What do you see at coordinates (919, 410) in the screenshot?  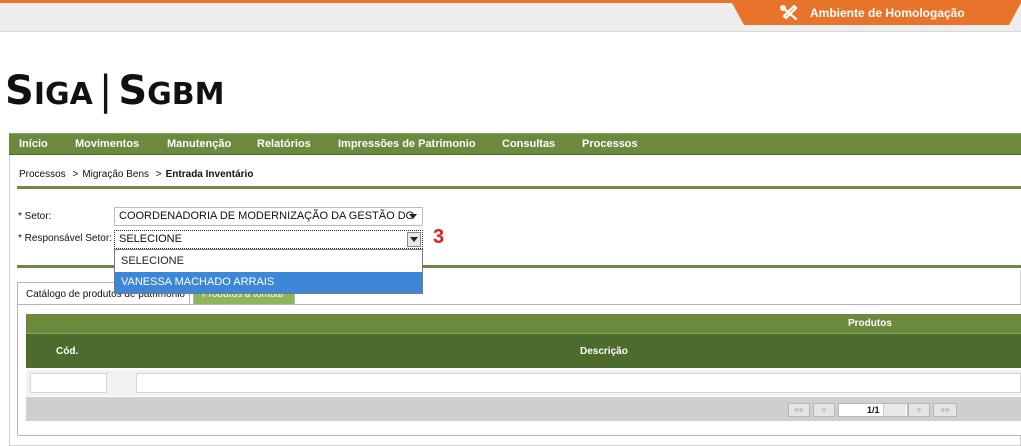 I see `pager-next-button: »` at bounding box center [919, 410].